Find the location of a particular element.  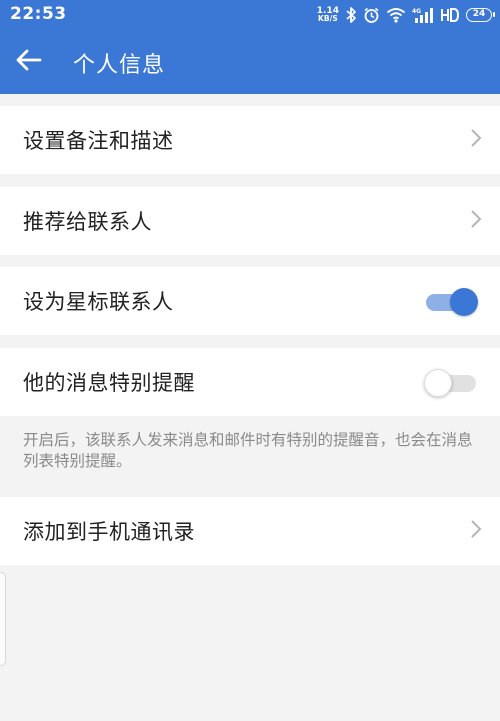

set-remark-row: 设置备注和描述 is located at coordinates (250, 140).